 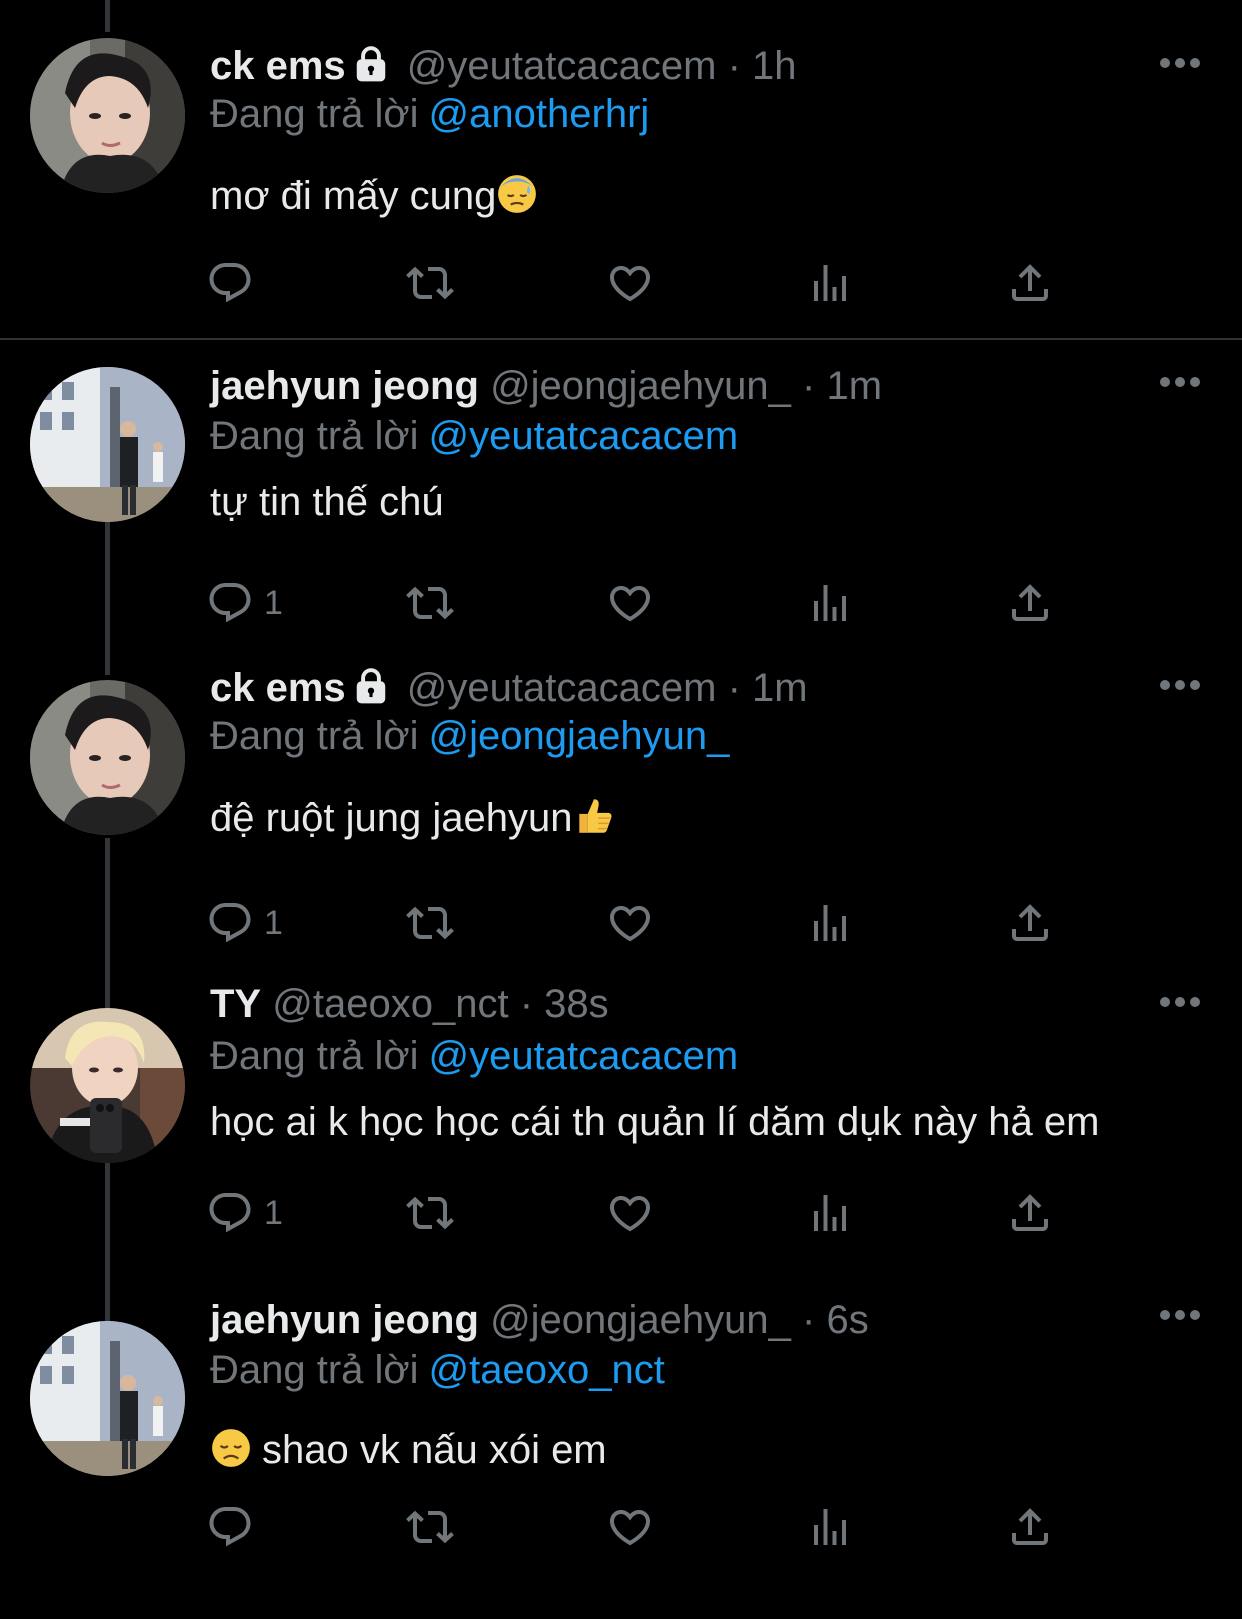 I want to click on replying-to: Đang trả lời @jeongjaehyun_, so click(x=469, y=736).